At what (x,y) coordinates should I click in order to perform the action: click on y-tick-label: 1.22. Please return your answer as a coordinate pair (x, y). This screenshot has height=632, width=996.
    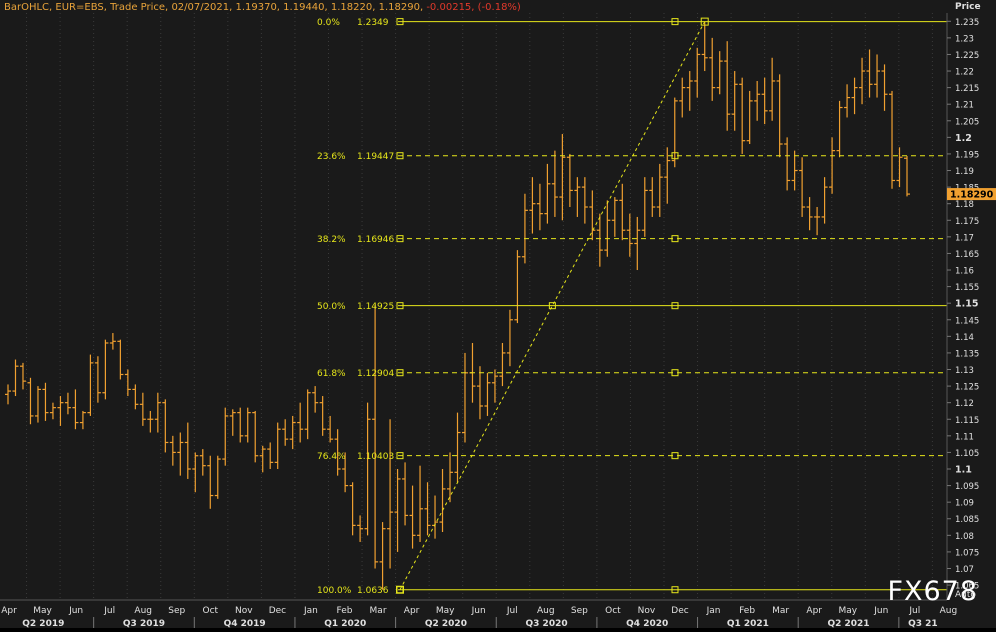
    Looking at the image, I should click on (964, 73).